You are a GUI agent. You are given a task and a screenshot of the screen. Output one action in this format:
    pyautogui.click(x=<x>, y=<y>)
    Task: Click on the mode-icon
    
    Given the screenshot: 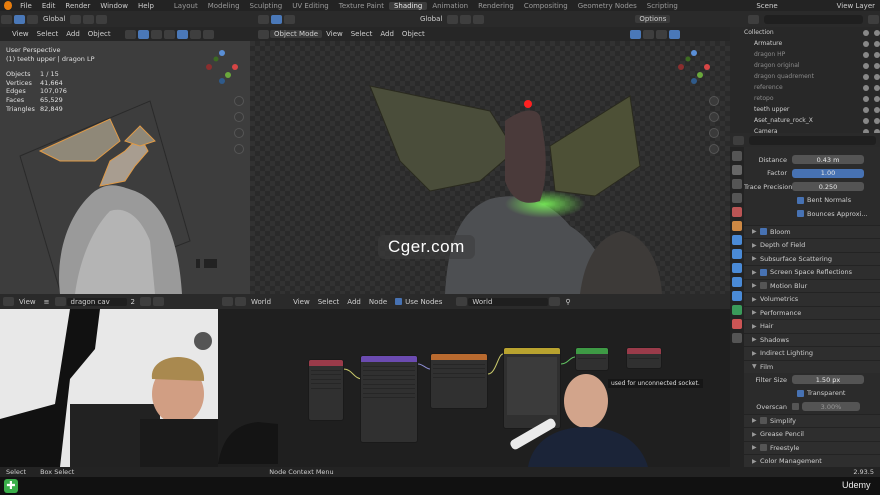 What is the action you would take?
    pyautogui.click(x=263, y=34)
    